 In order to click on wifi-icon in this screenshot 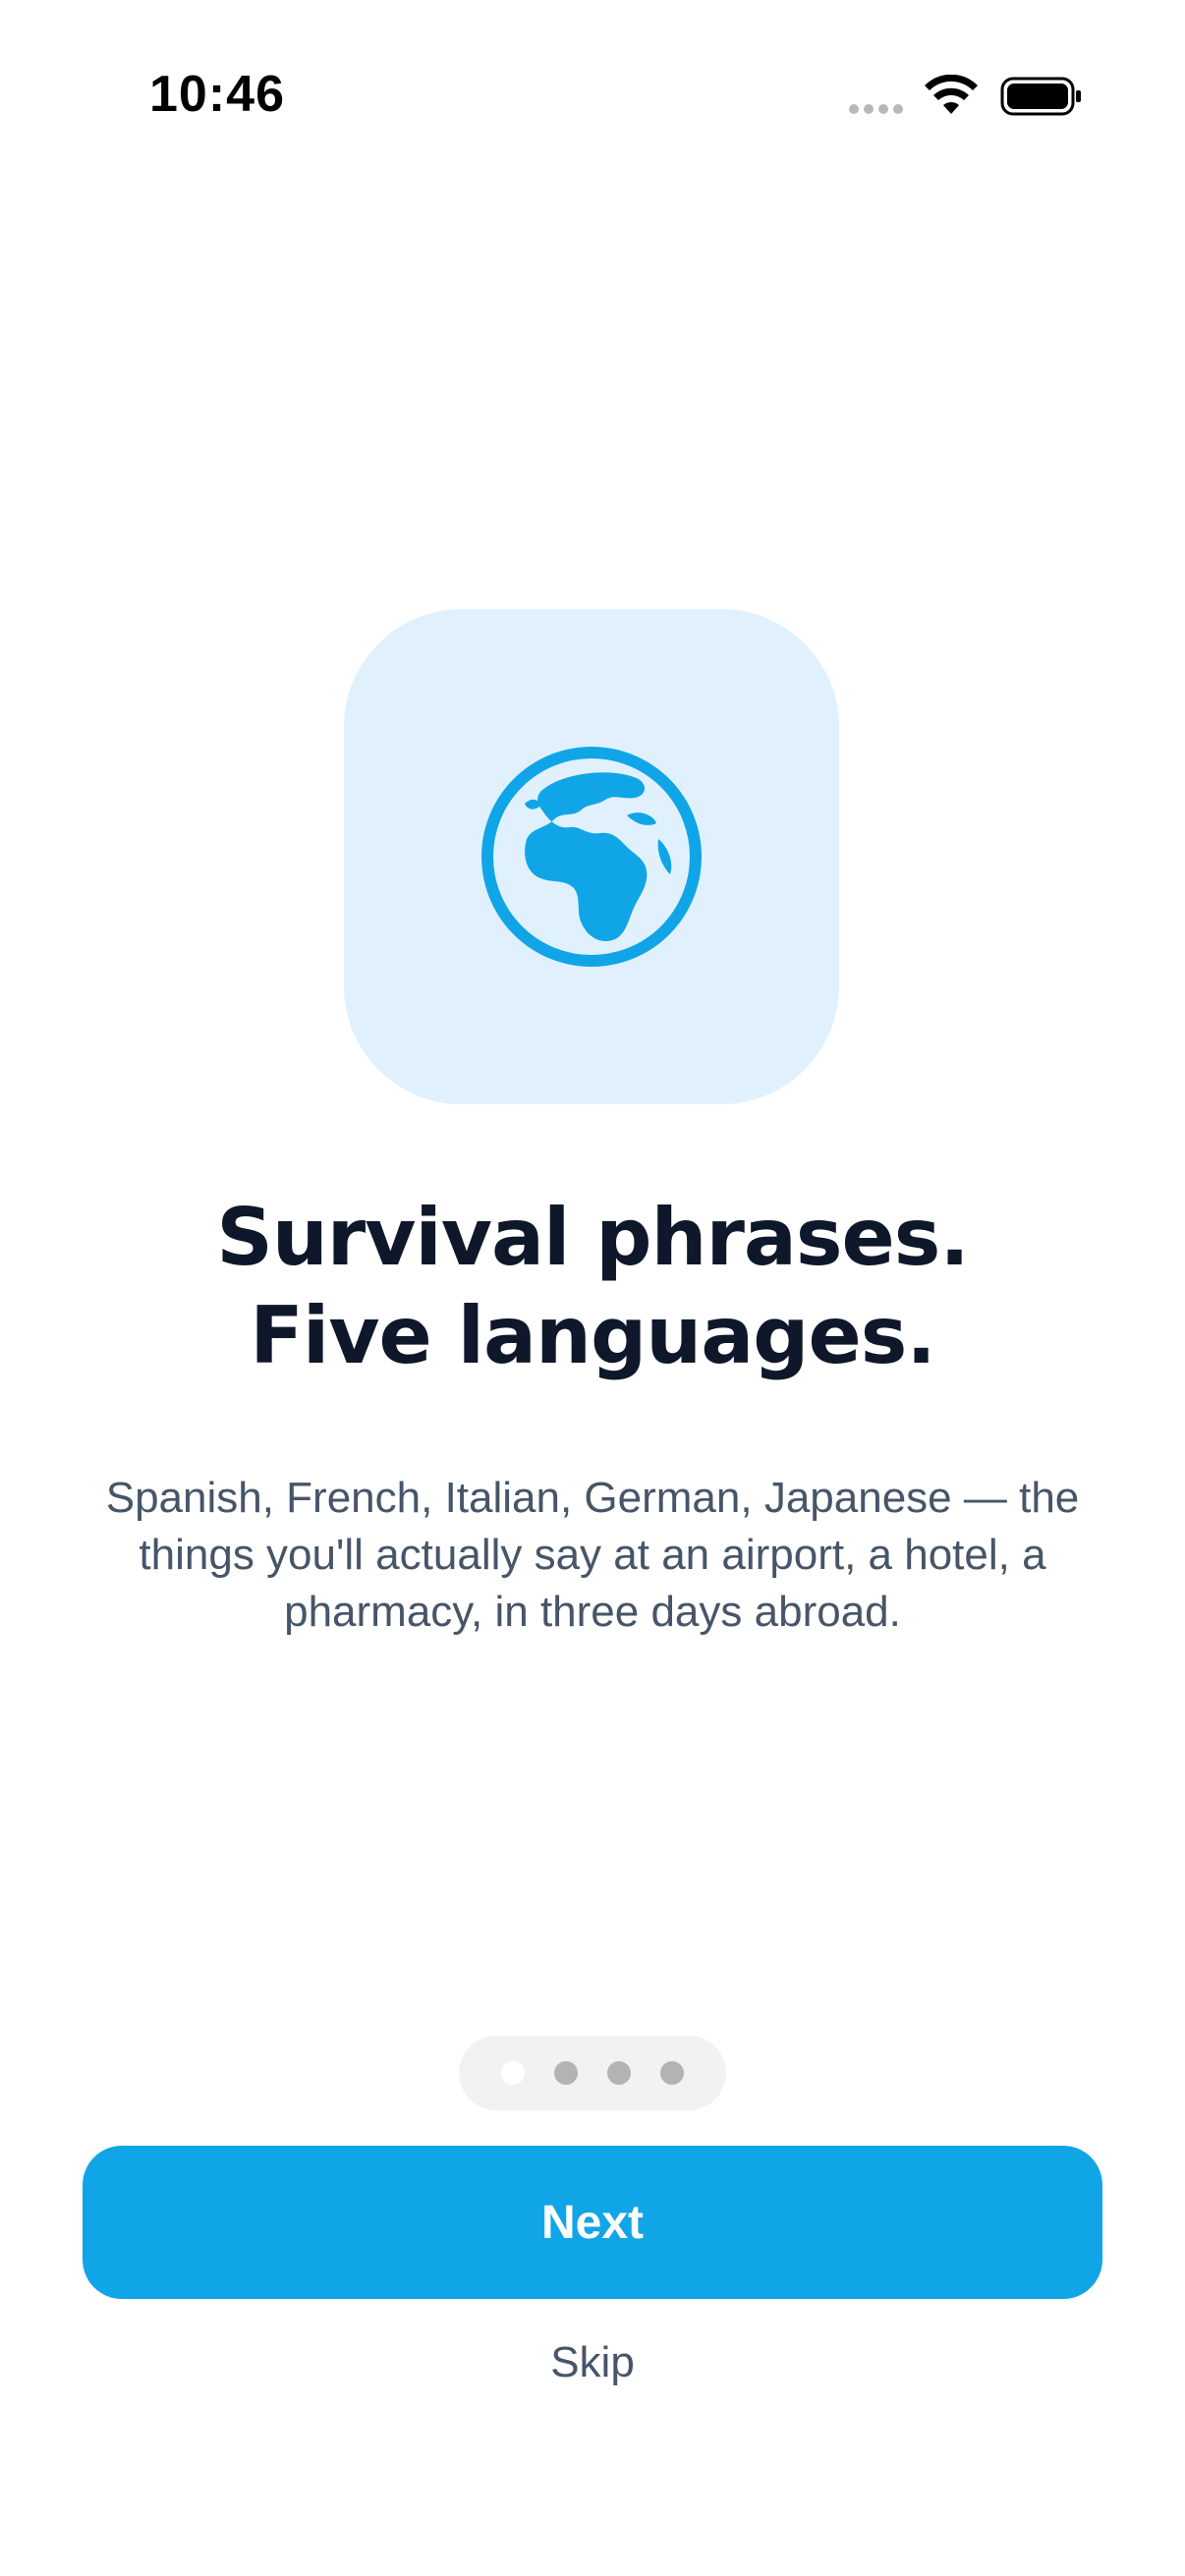, I will do `click(952, 94)`.